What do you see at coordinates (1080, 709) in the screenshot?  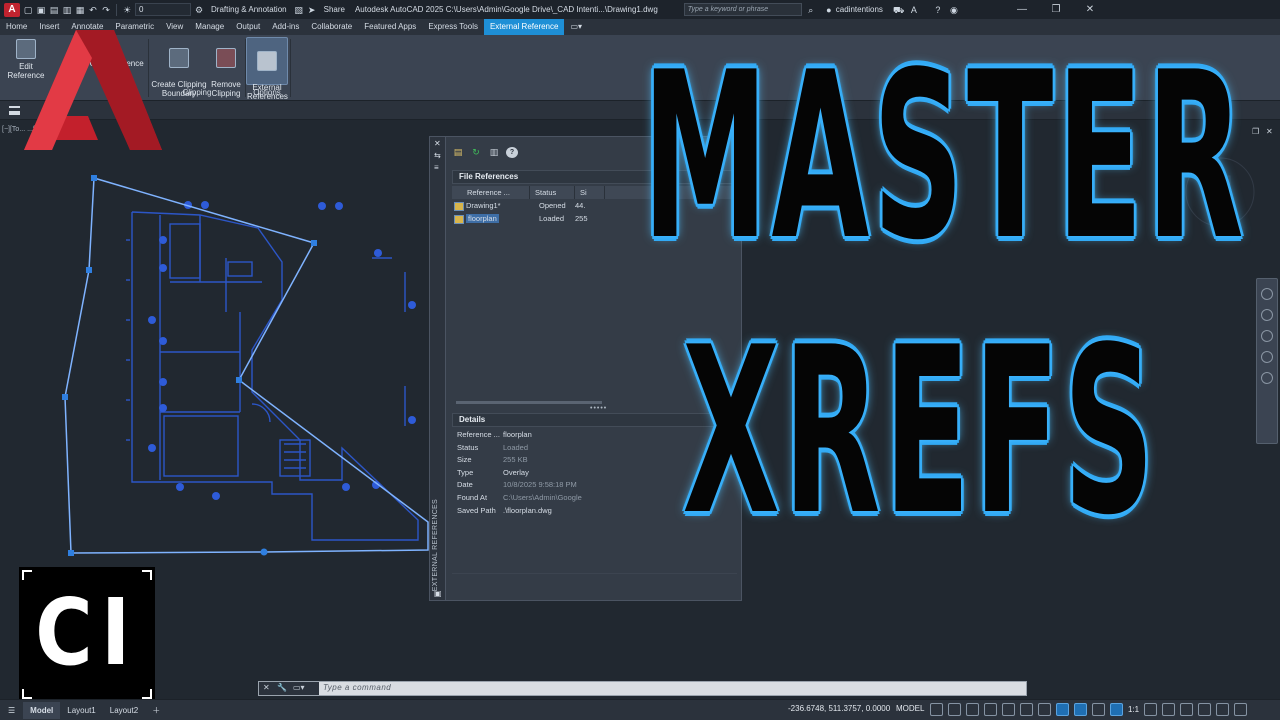 I see `selection-cycling-icon` at bounding box center [1080, 709].